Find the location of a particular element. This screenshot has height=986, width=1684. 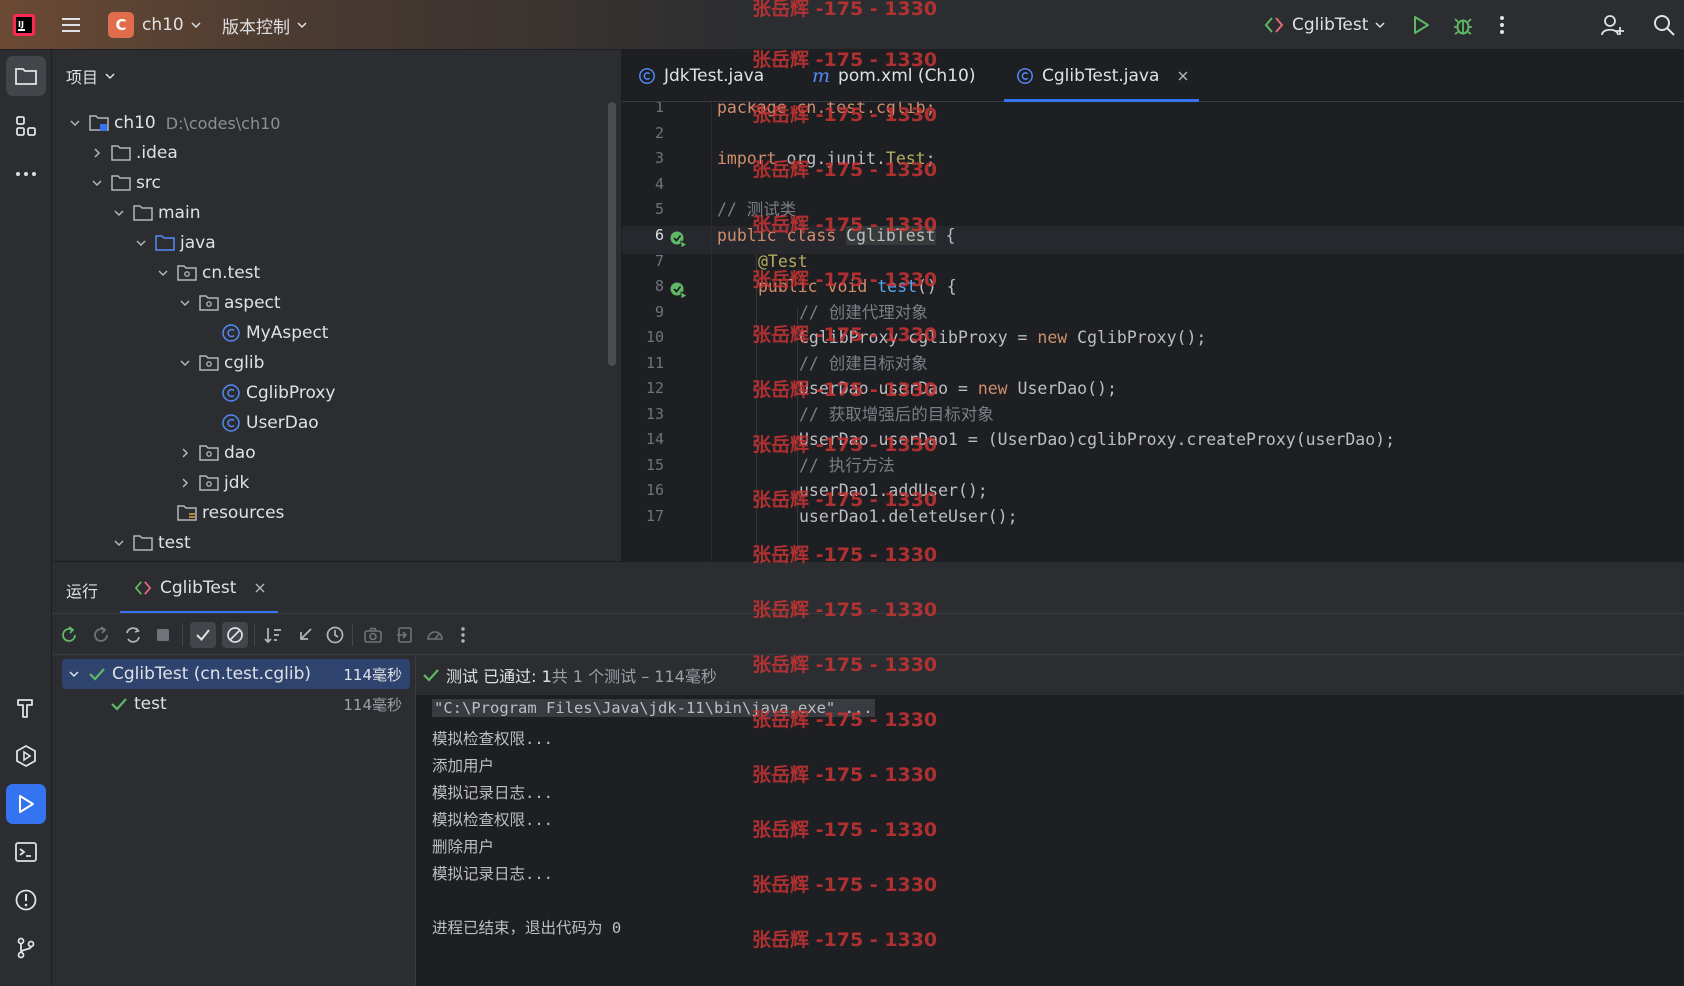

tree-item-cglib: cglib is located at coordinates (220, 363).